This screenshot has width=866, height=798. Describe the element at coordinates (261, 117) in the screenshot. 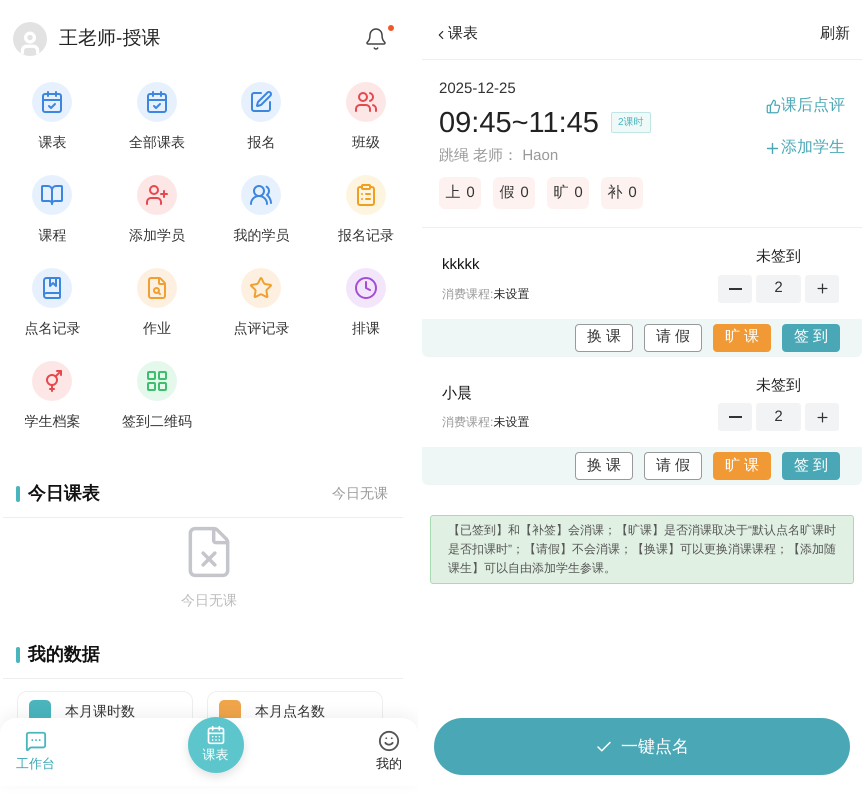

I see `shortcut-item: 报名` at that location.